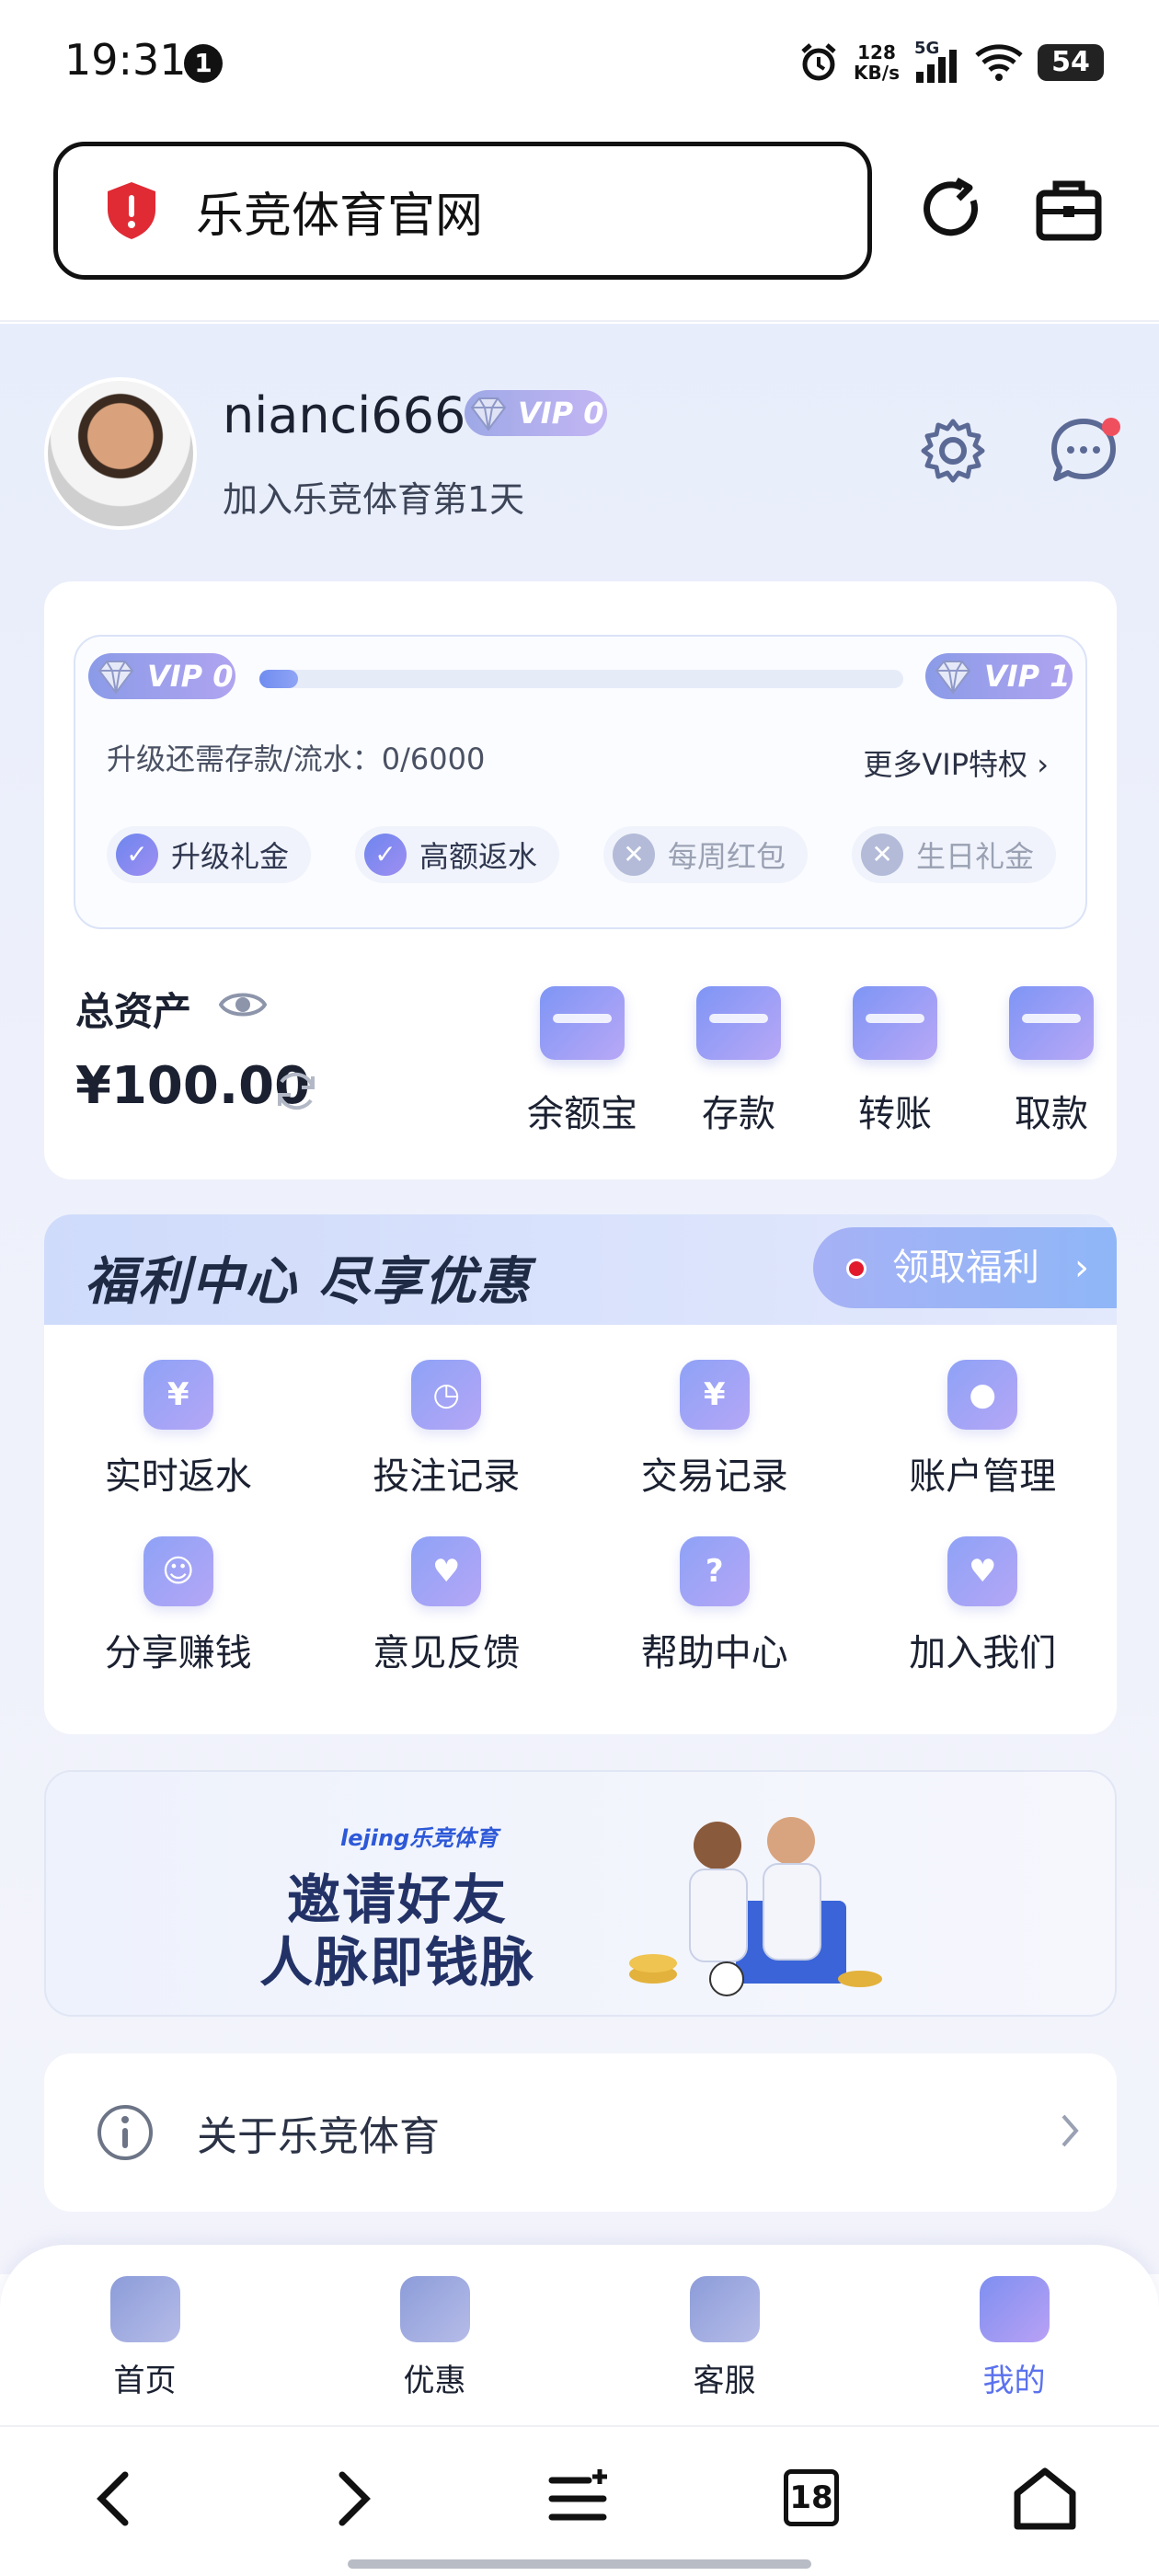 The image size is (1159, 2576). I want to click on welfare-item-label: 意见反馈, so click(447, 1653).